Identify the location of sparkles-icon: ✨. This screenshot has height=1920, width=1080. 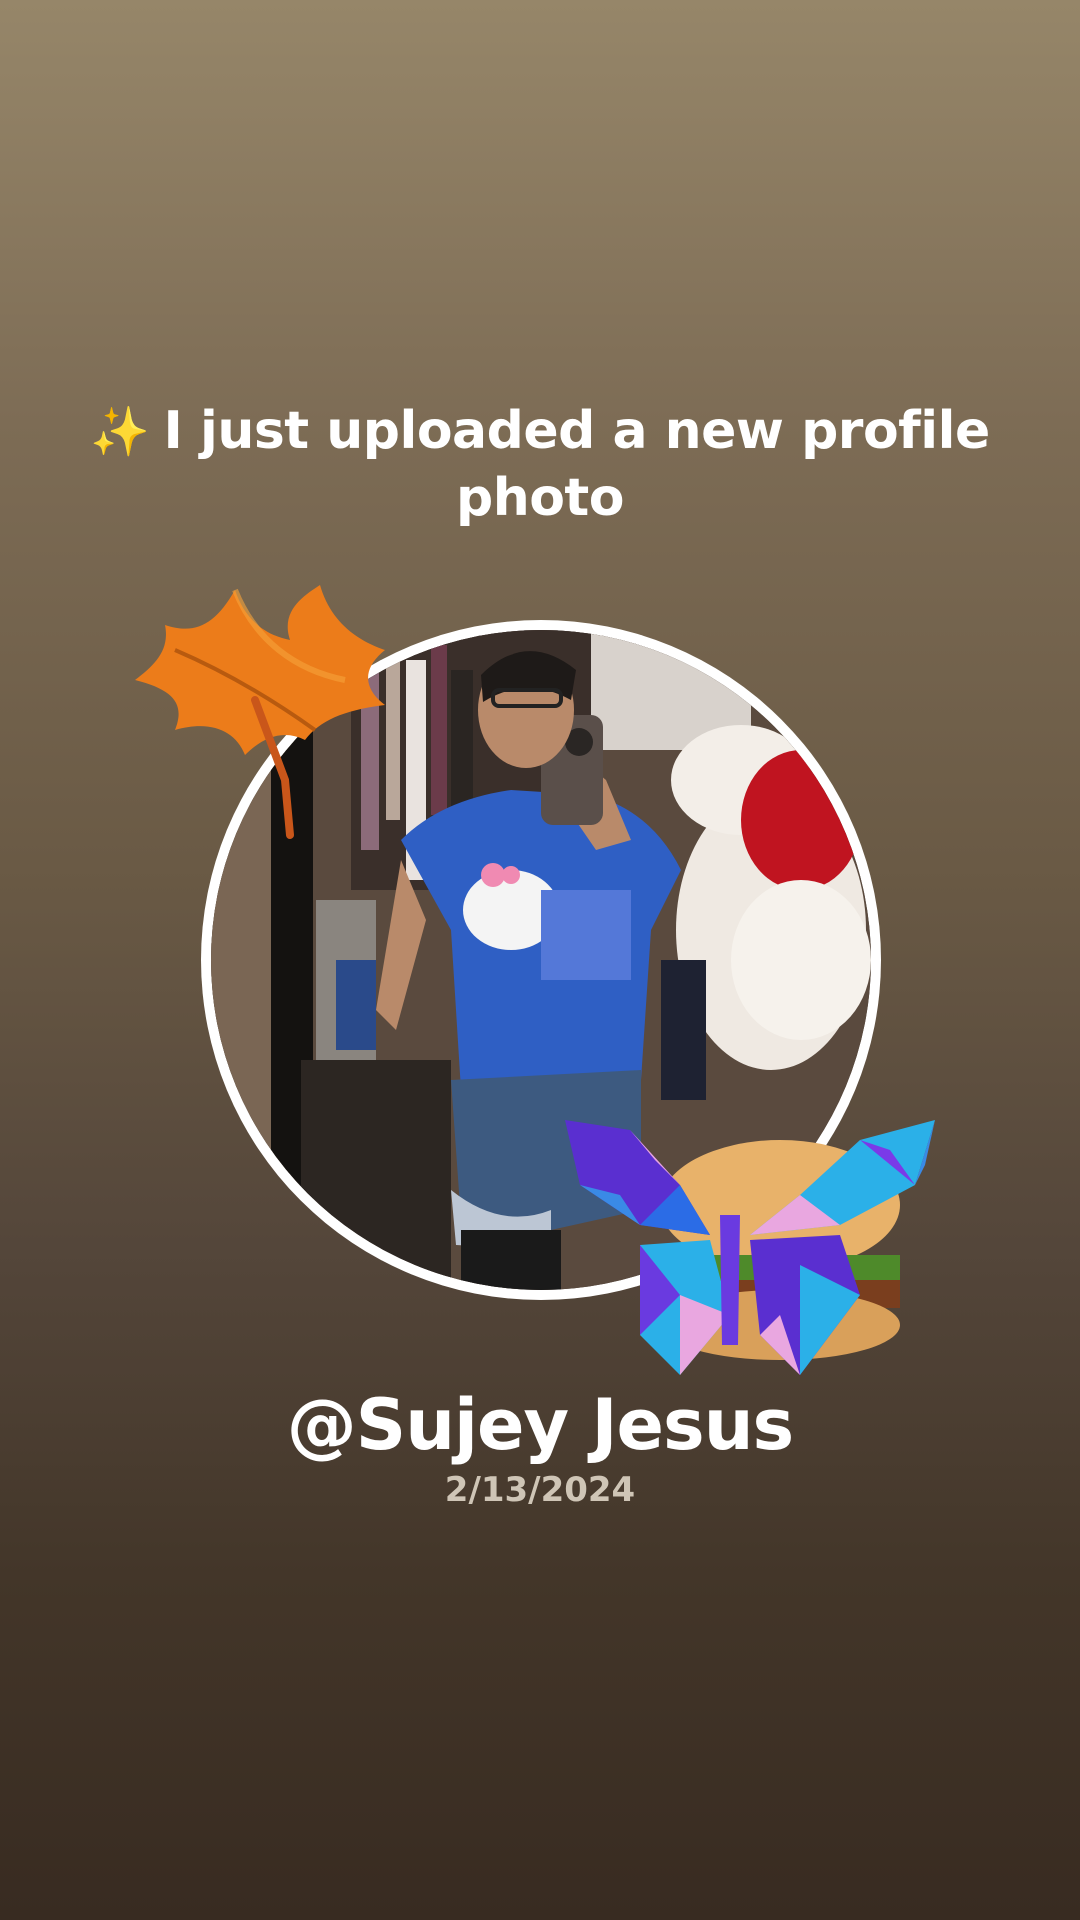
(120, 432).